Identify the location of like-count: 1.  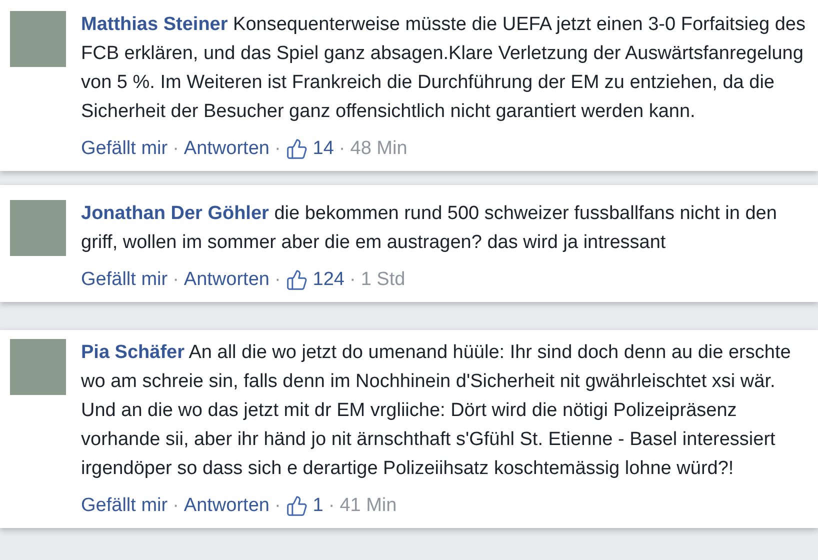
(318, 506).